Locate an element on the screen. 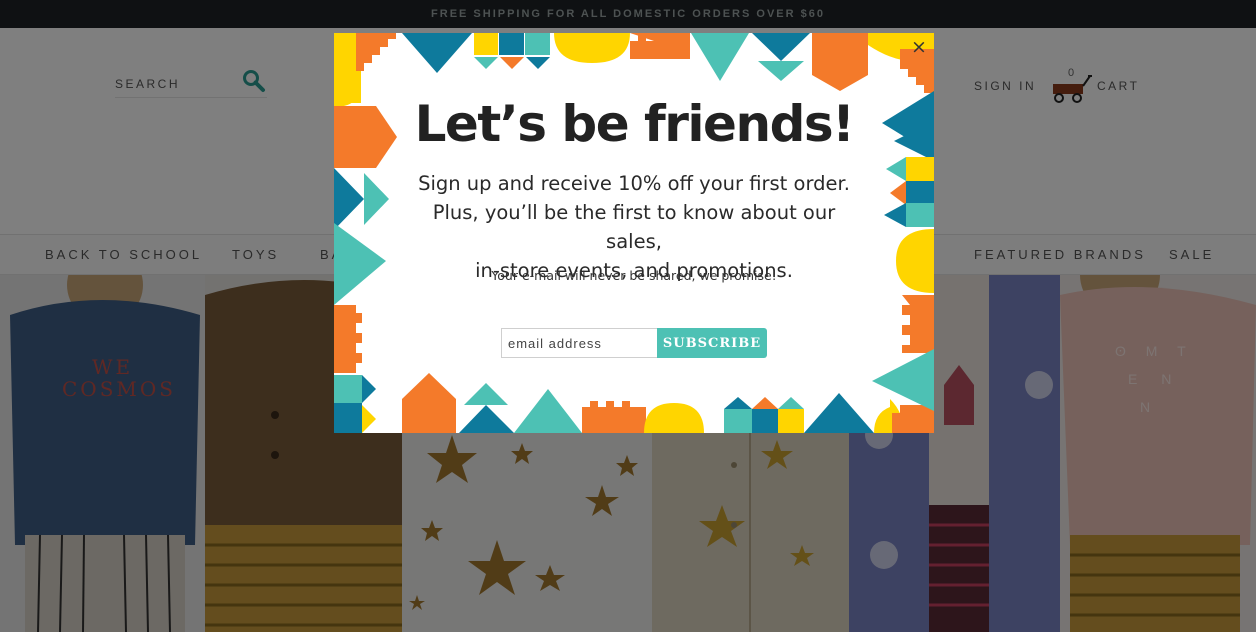 This screenshot has height=632, width=1256. subscribe-form: SUBSCRIBE is located at coordinates (634, 343).